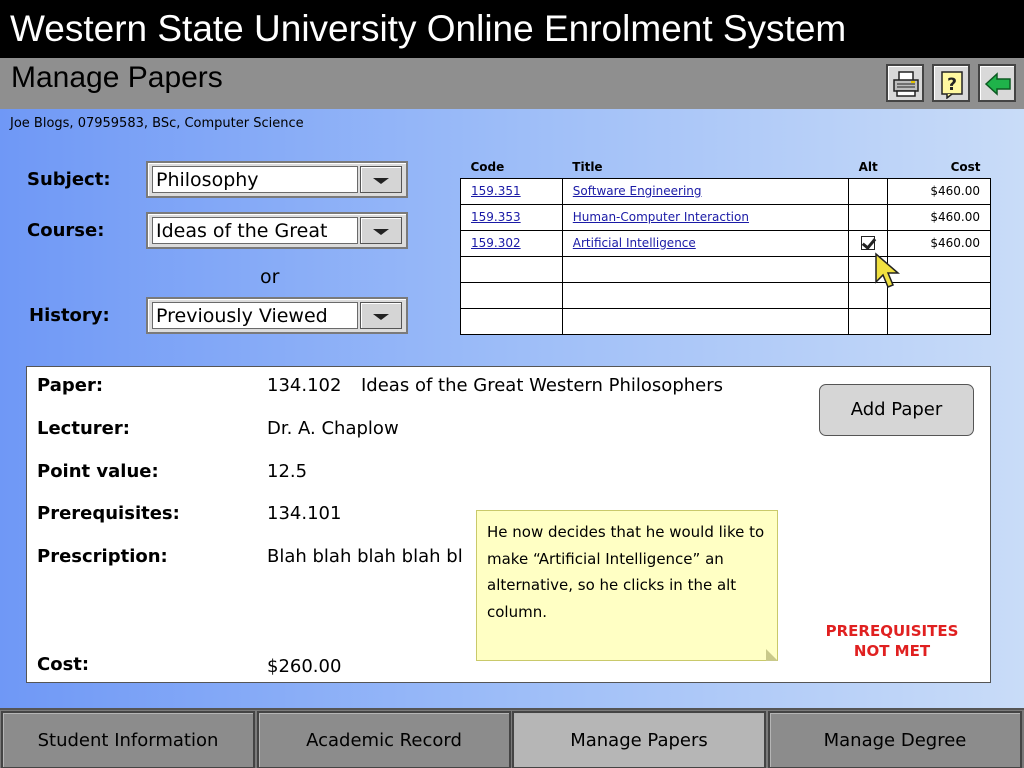  What do you see at coordinates (304, 513) in the screenshot?
I see `prerequisites-value: 134.101` at bounding box center [304, 513].